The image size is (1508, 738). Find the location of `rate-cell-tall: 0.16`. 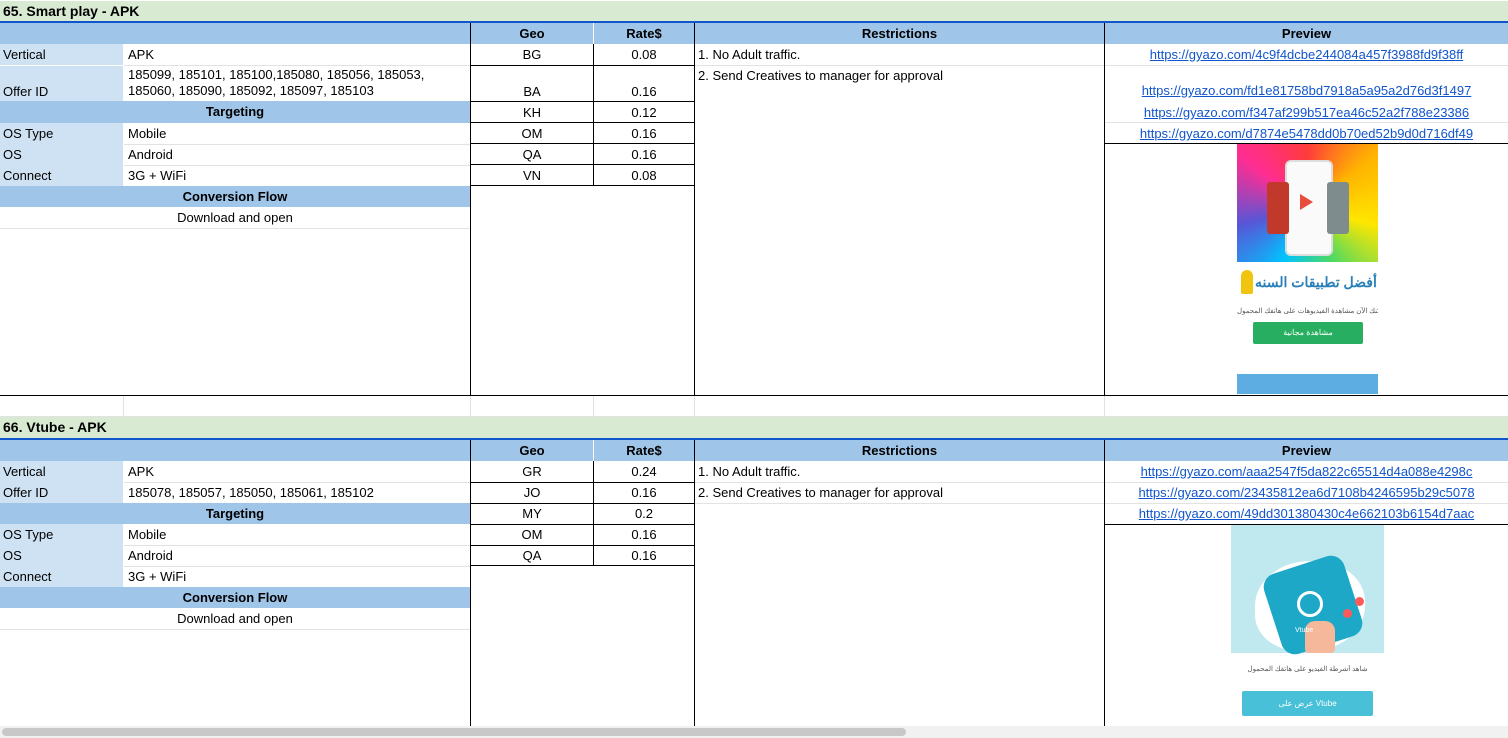

rate-cell-tall: 0.16 is located at coordinates (644, 83).